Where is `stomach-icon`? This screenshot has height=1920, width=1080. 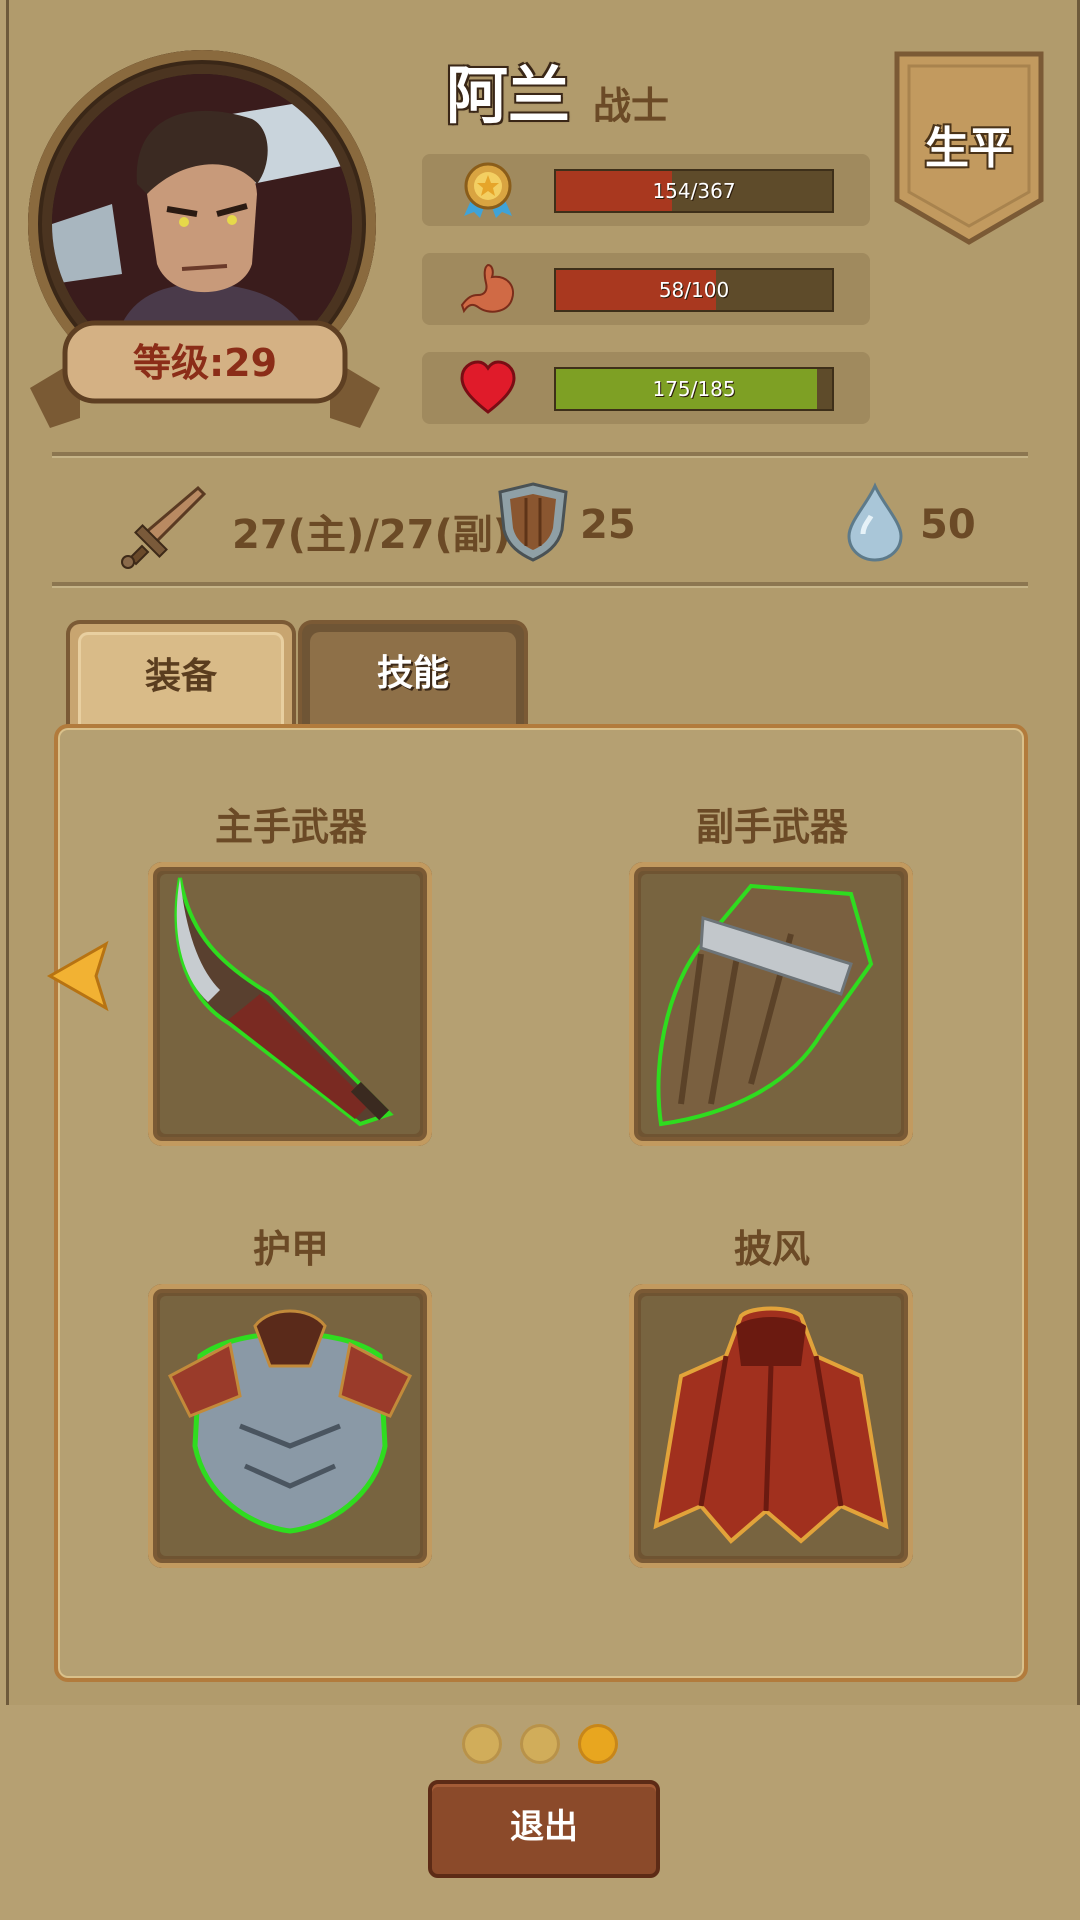 stomach-icon is located at coordinates (487, 288).